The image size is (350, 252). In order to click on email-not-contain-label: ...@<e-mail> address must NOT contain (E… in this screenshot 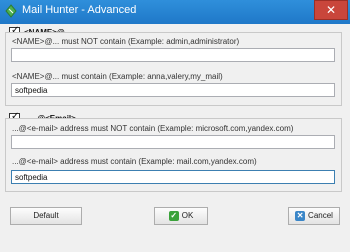, I will do `click(153, 128)`.